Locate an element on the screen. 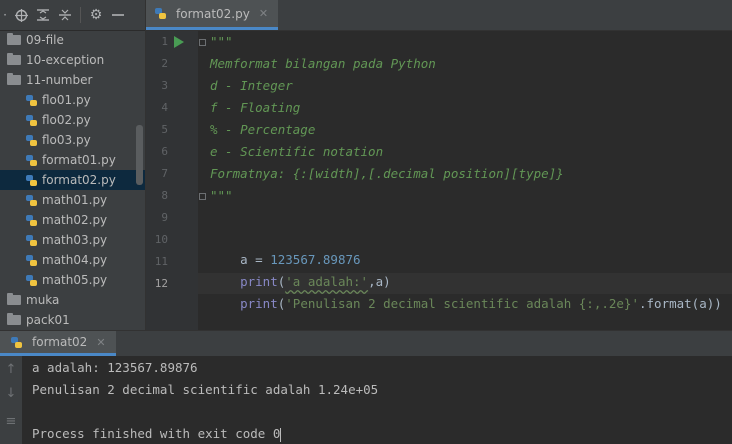 This screenshot has height=444, width=732. project-toolbar: · ⚙ is located at coordinates (72, 15).